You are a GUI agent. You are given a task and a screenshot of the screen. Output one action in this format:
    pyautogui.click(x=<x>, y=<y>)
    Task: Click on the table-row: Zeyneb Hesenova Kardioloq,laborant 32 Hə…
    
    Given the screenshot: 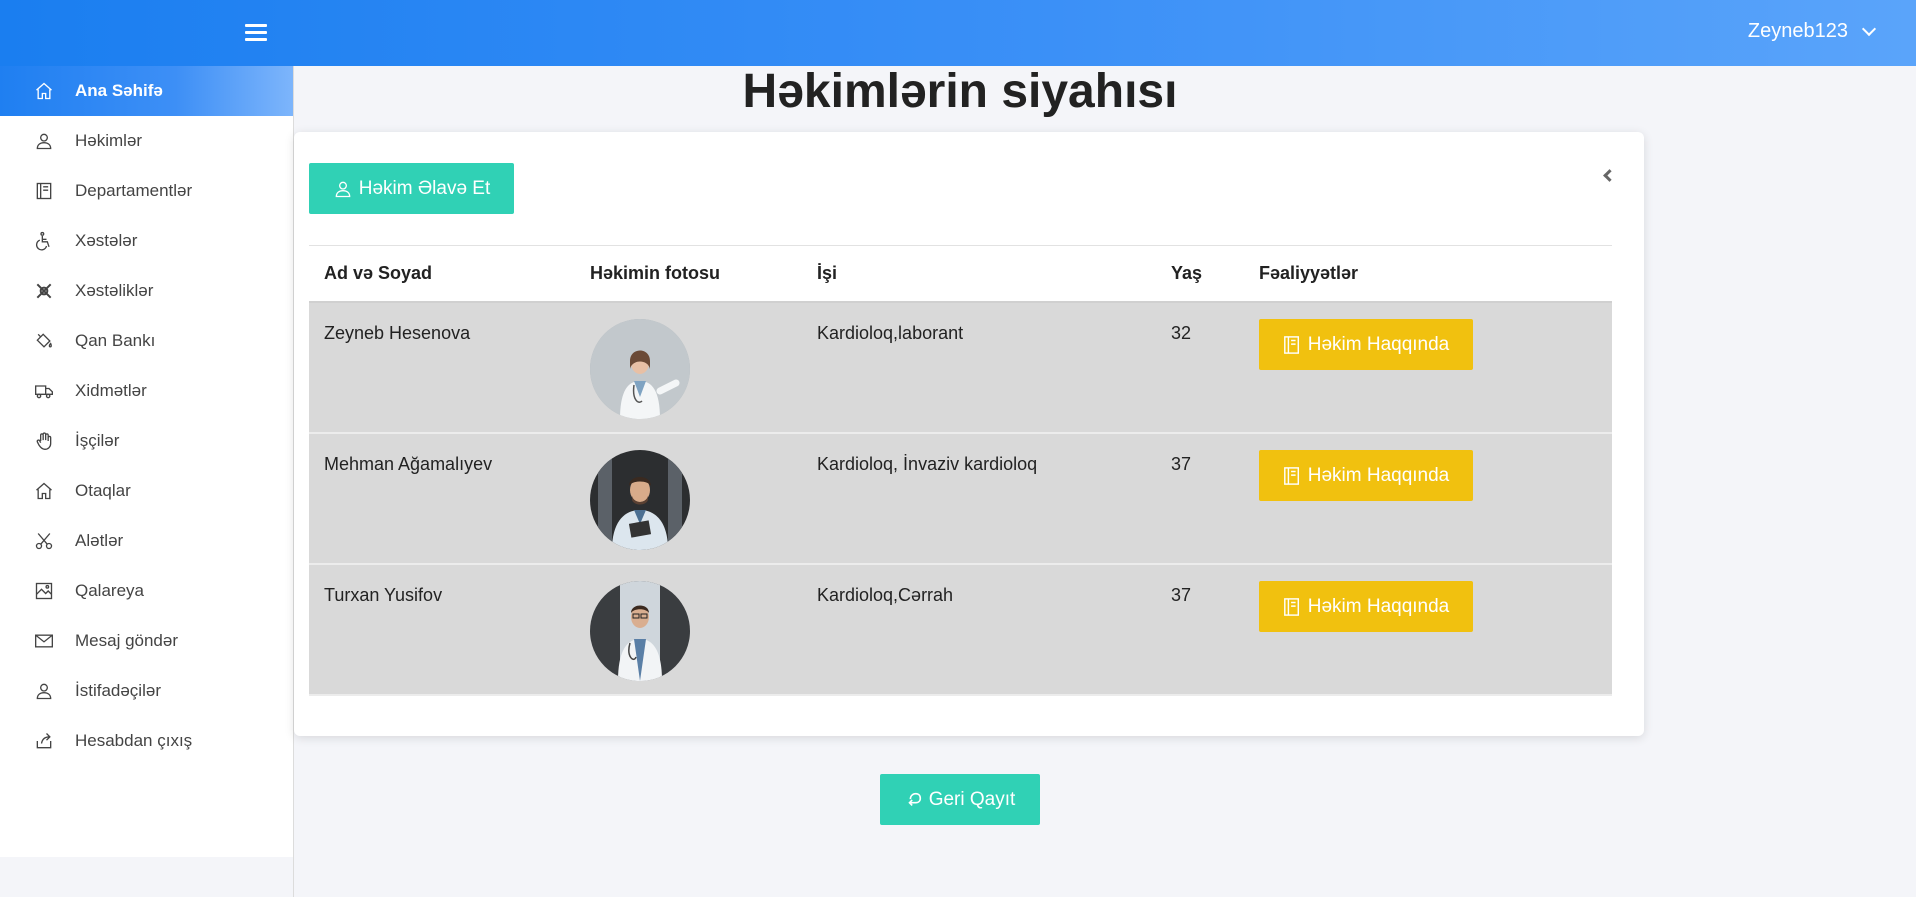 What is the action you would take?
    pyautogui.click(x=960, y=368)
    